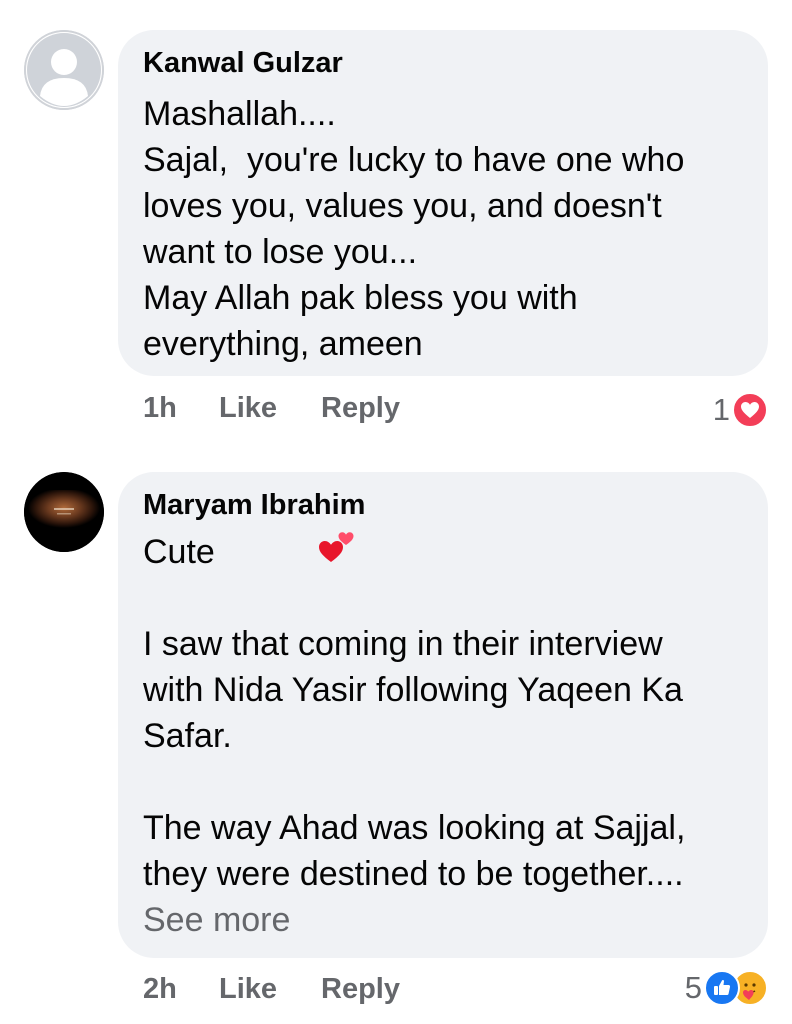  Describe the element at coordinates (290, 552) in the screenshot. I see `two-hearts-icon` at that location.